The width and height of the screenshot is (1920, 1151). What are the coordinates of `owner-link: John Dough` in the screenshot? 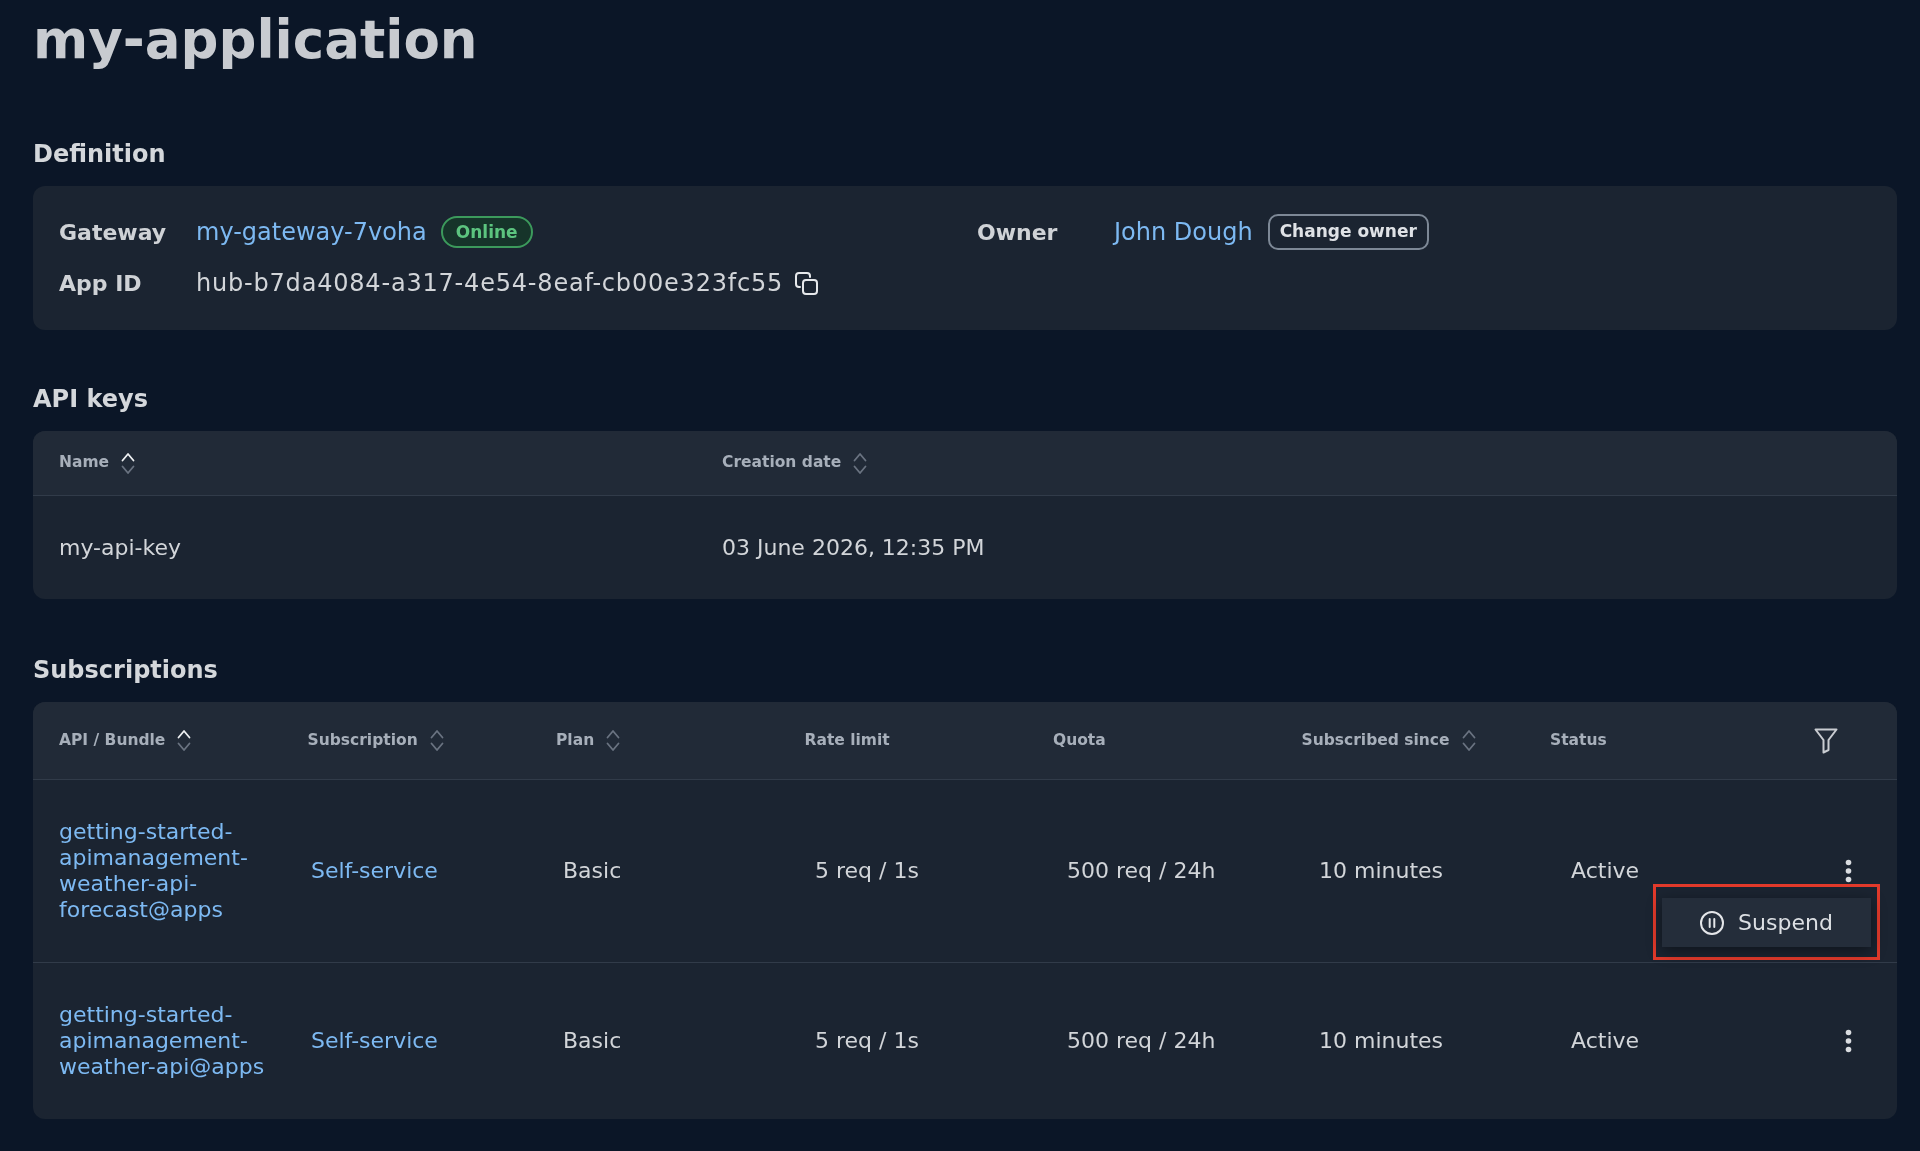 It's located at (1183, 232).